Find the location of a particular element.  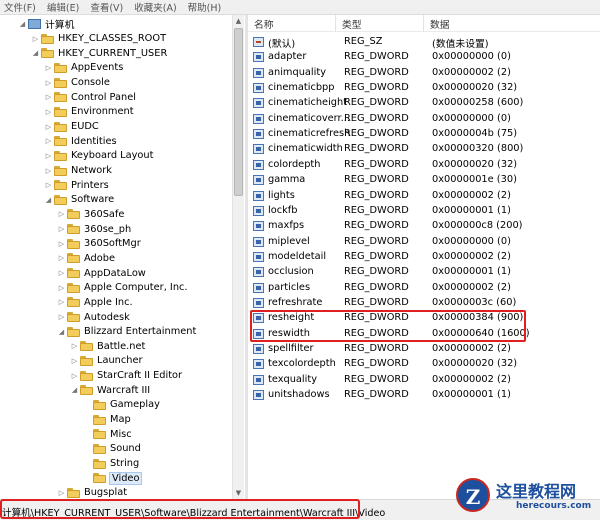

tree-scrollbar: ▲ ▼ is located at coordinates (238, 257).